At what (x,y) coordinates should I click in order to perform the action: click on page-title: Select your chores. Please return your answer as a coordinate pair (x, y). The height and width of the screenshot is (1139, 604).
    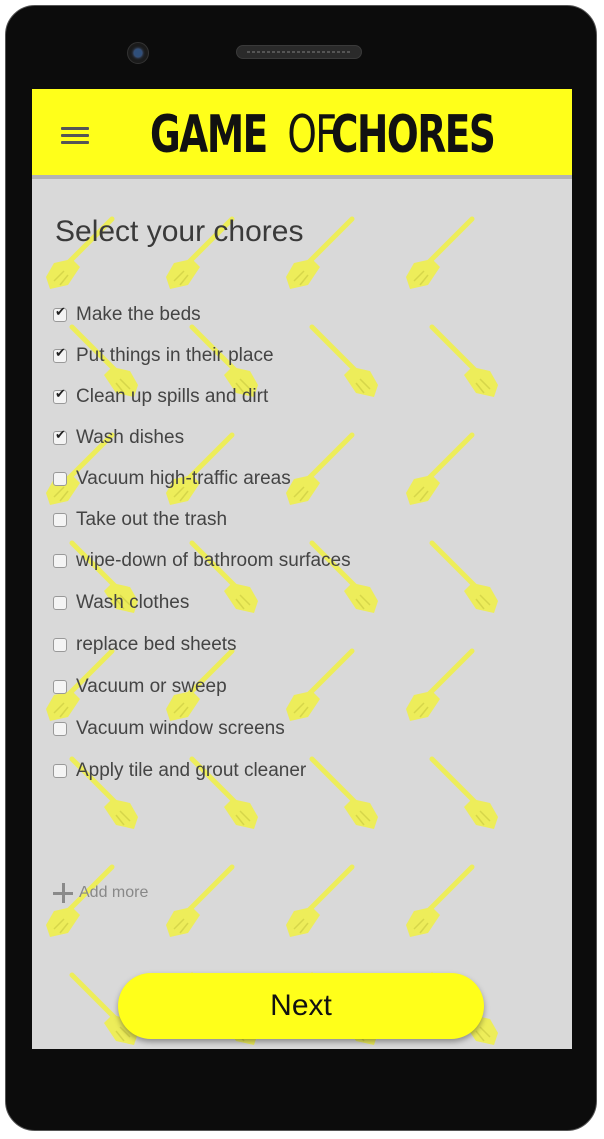
    Looking at the image, I should click on (179, 231).